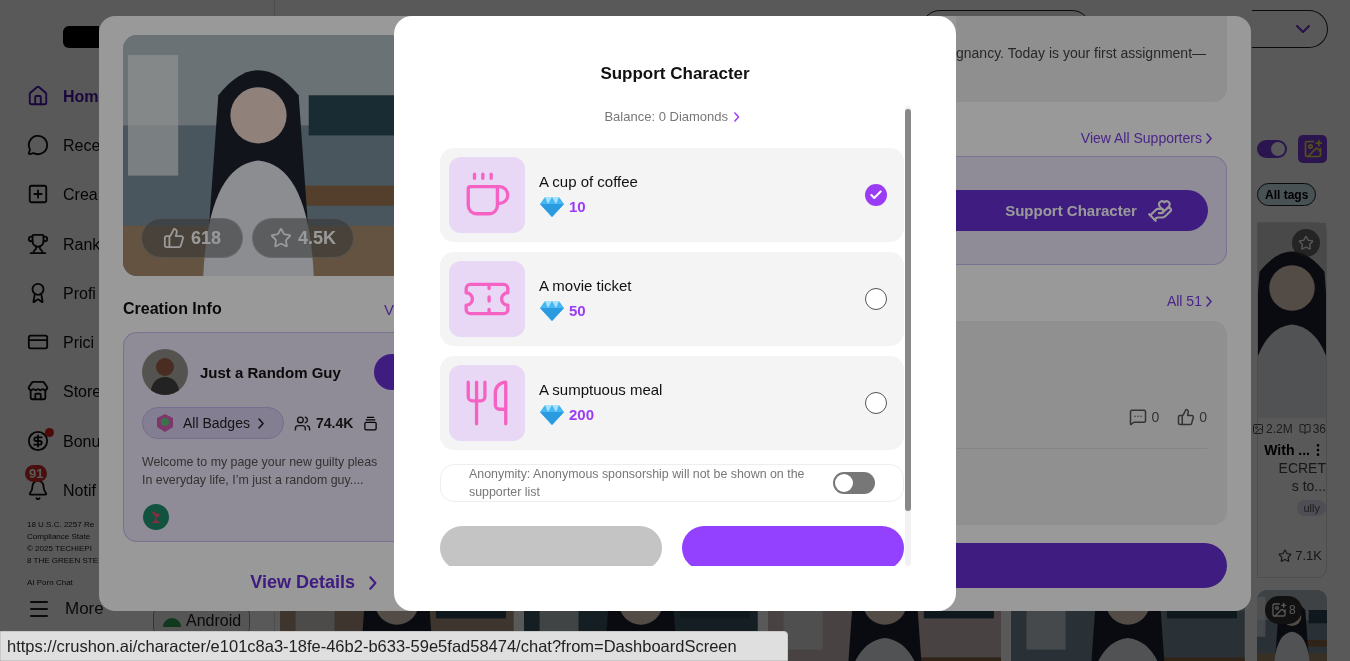 The image size is (1350, 661). I want to click on card-description: ECRET, so click(1301, 468).